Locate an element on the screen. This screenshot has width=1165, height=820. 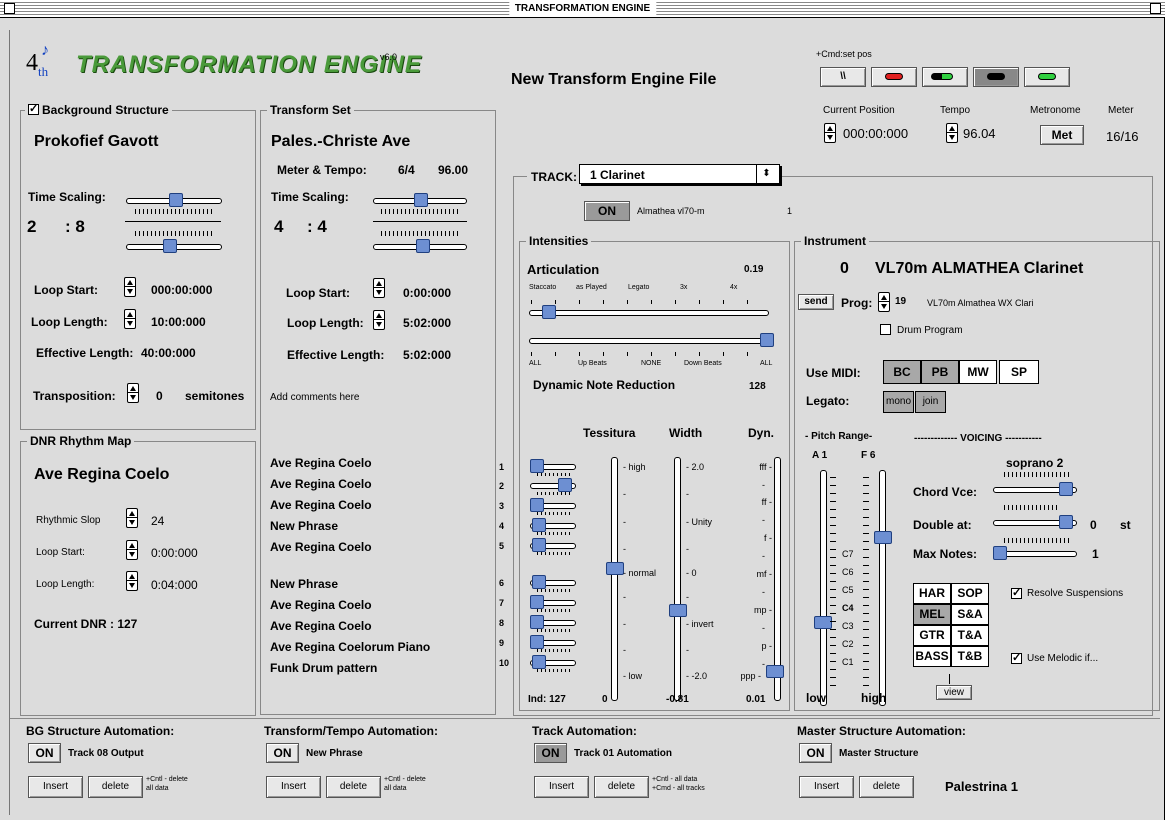
melodic-checkbox is located at coordinates (1016, 657).